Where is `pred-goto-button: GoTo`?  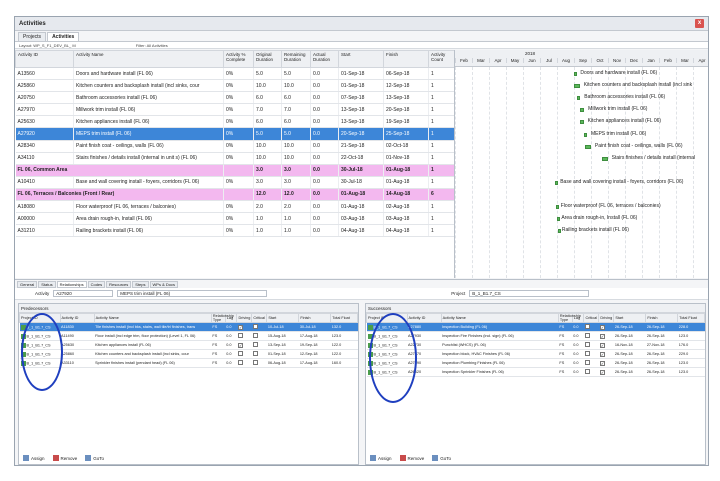 pred-goto-button: GoTo is located at coordinates (94, 458).